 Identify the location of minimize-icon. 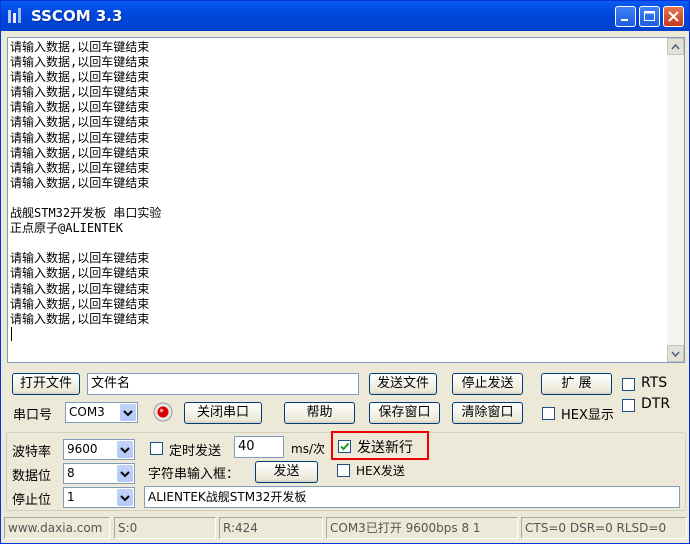
(624, 20).